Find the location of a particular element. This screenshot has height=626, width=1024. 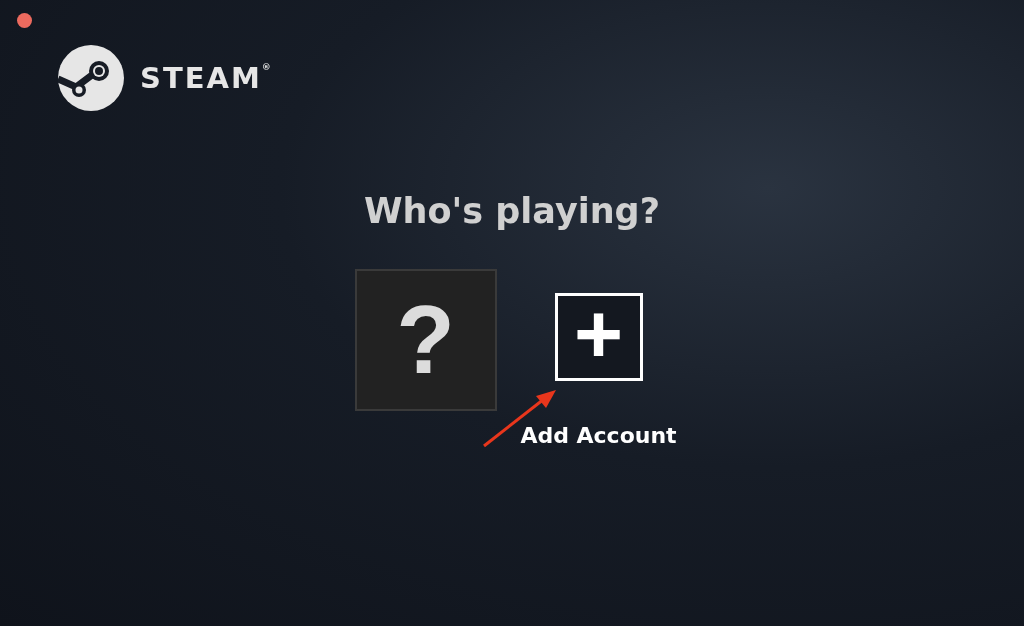

page-heading: Who's playing? is located at coordinates (512, 211).